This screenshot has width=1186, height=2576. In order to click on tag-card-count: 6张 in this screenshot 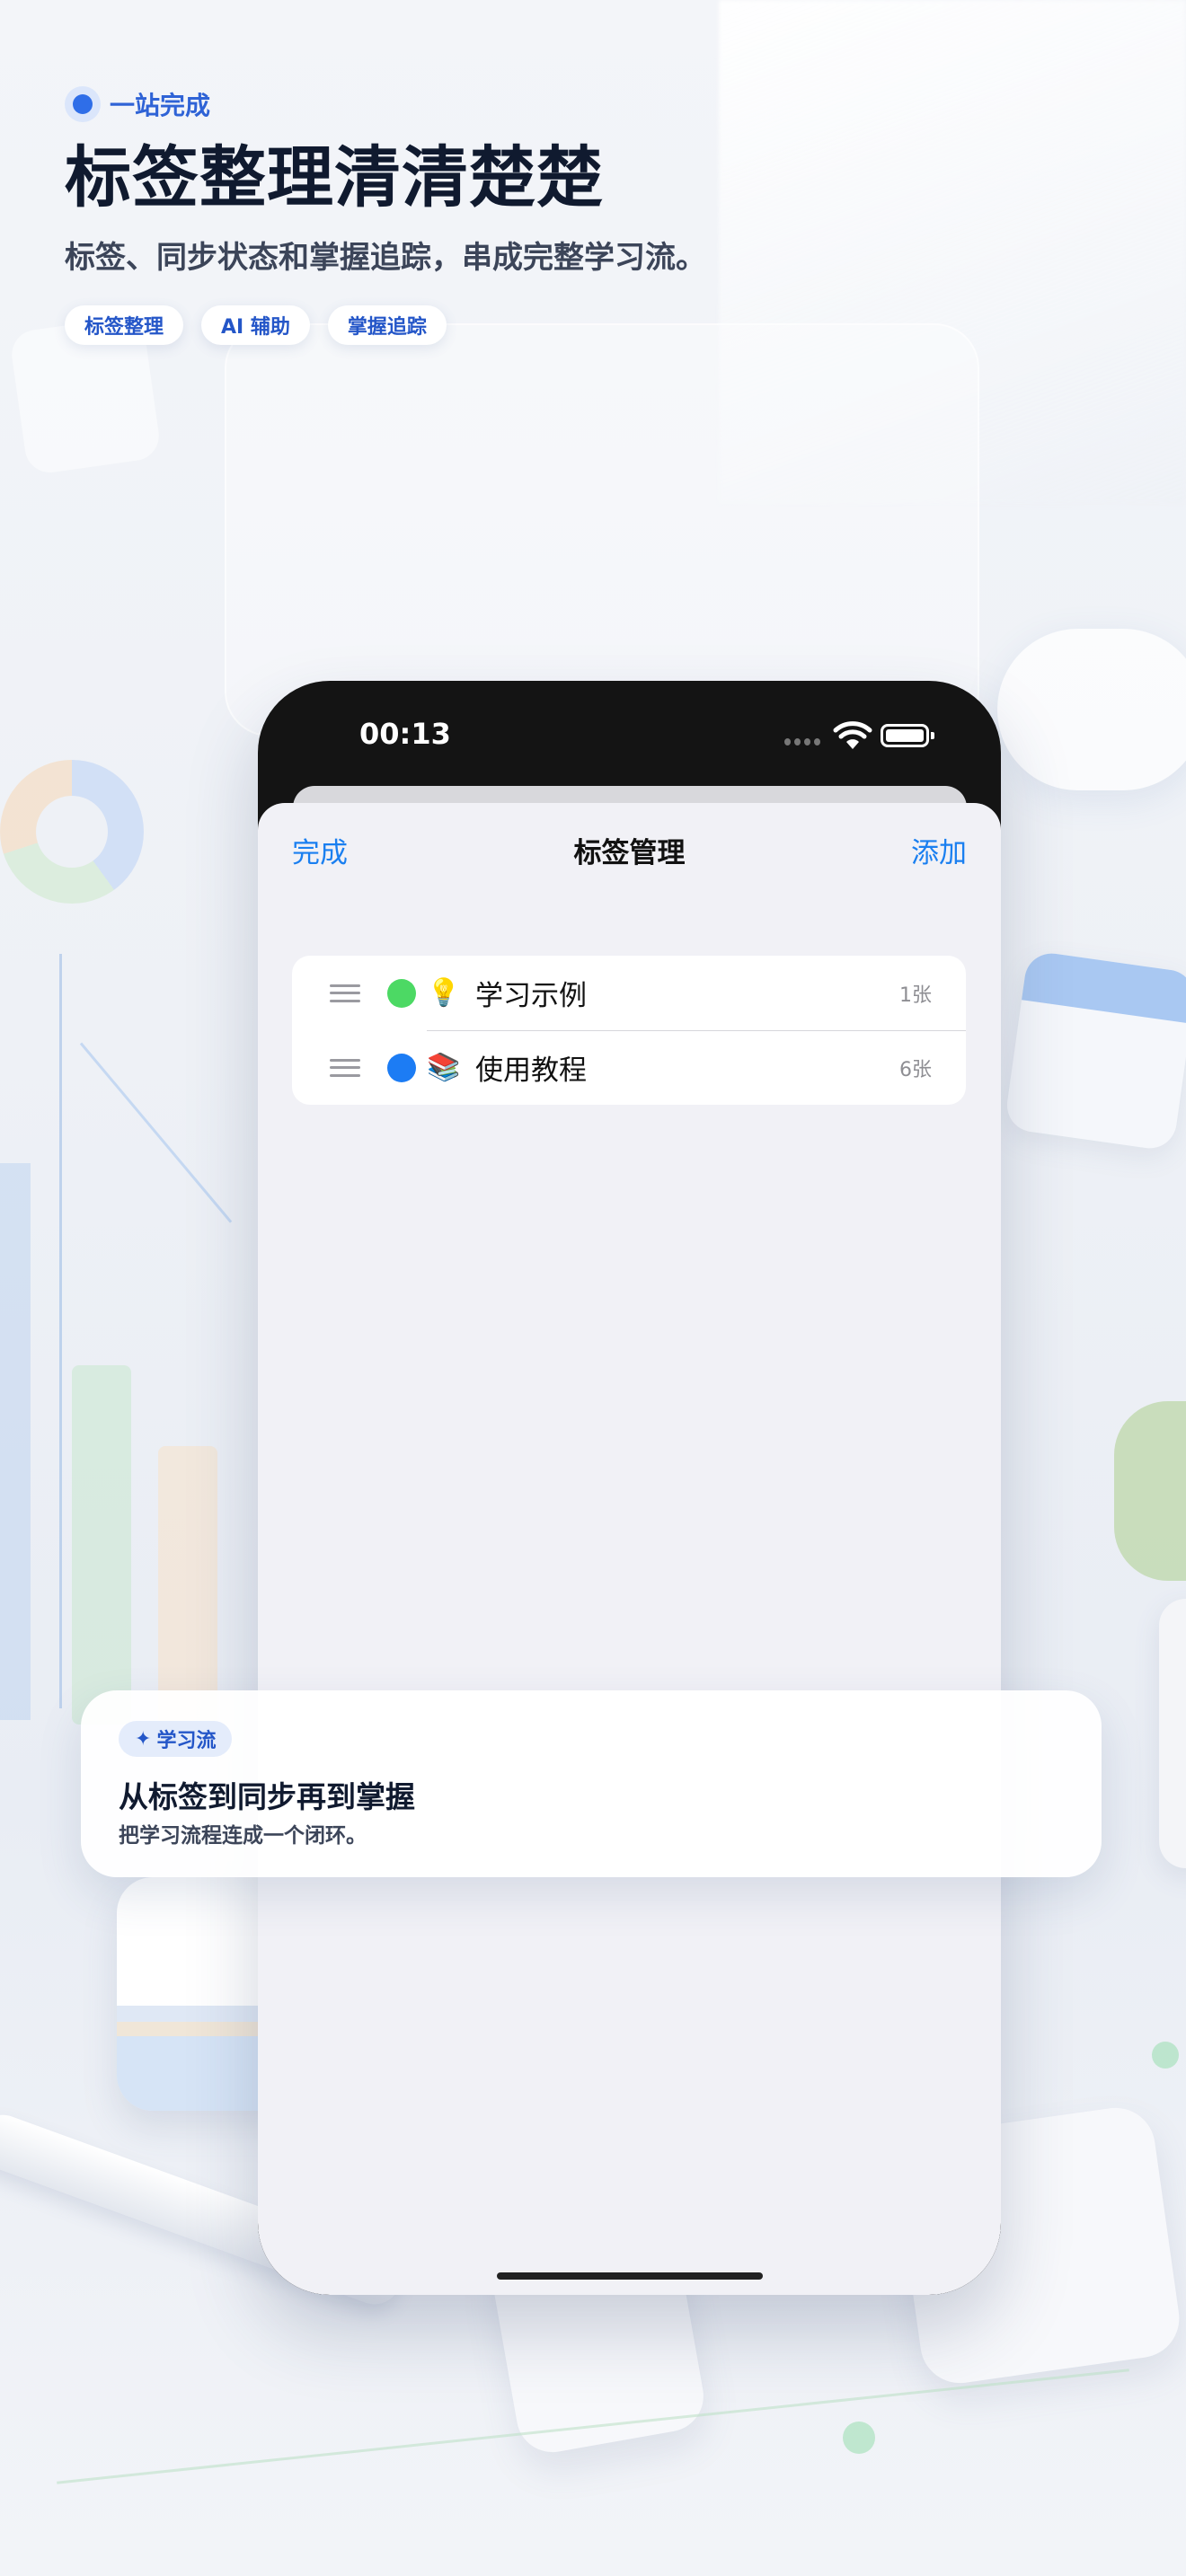, I will do `click(915, 1069)`.